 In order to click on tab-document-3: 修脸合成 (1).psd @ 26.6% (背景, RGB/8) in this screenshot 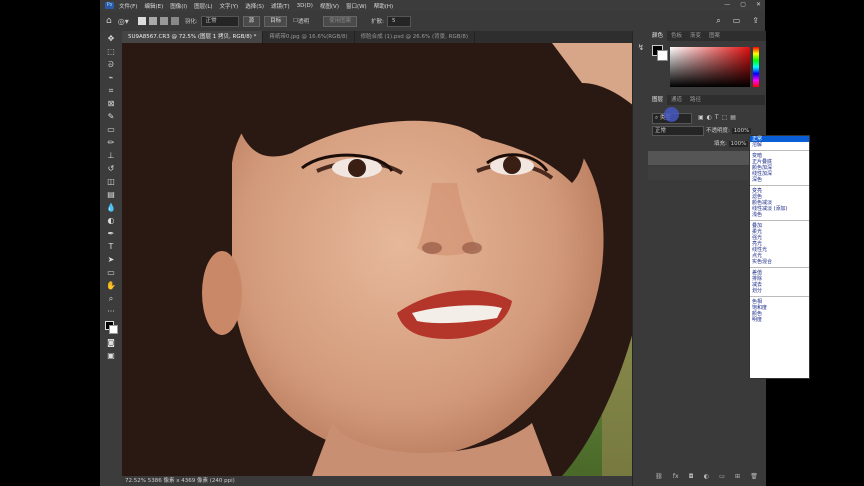, I will do `click(415, 37)`.